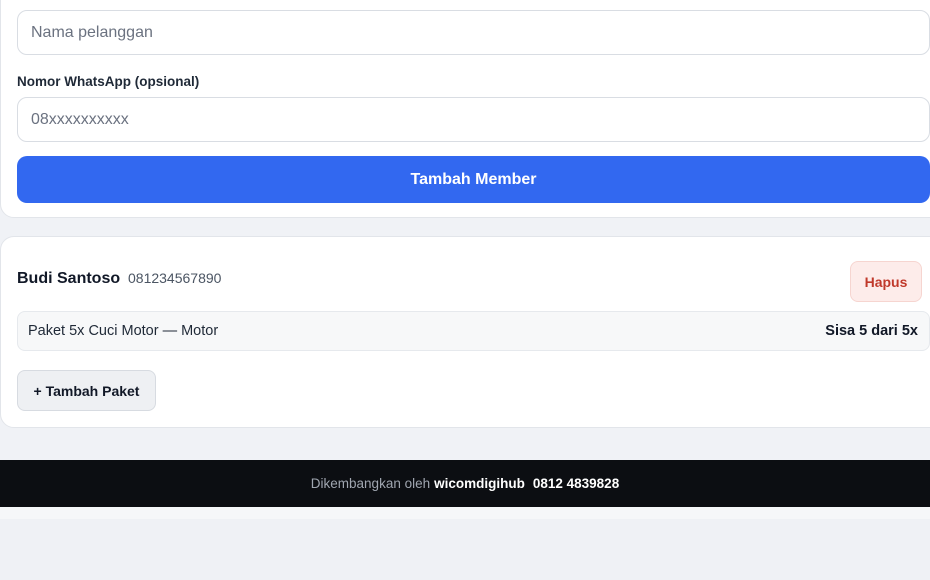 Image resolution: width=930 pixels, height=580 pixels. Describe the element at coordinates (479, 483) in the screenshot. I see `footer-brand: wicomdigihub` at that location.